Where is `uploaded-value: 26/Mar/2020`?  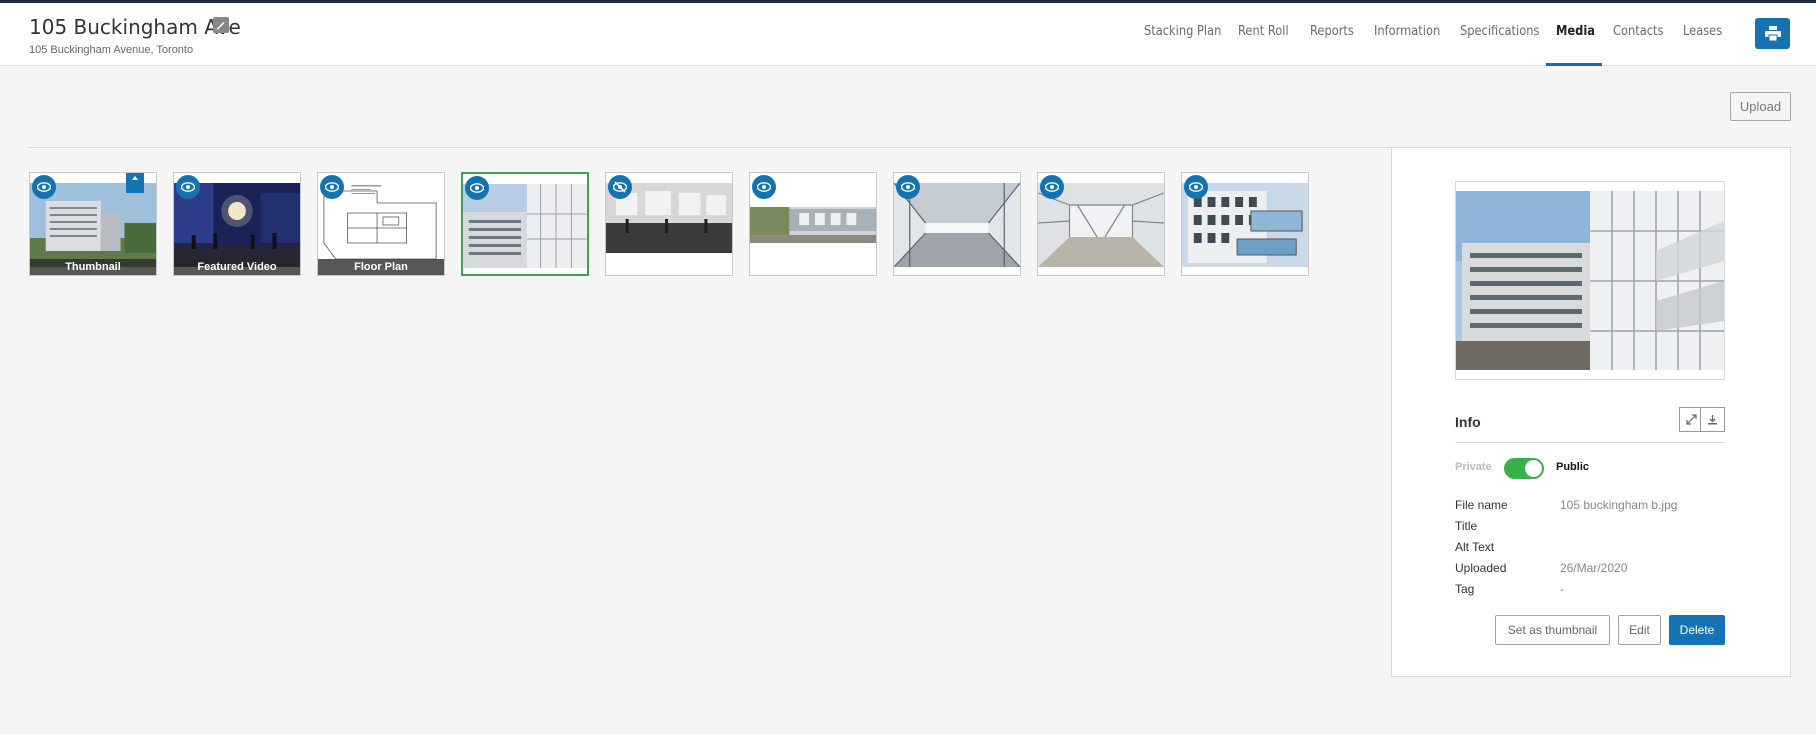 uploaded-value: 26/Mar/2020 is located at coordinates (1594, 568).